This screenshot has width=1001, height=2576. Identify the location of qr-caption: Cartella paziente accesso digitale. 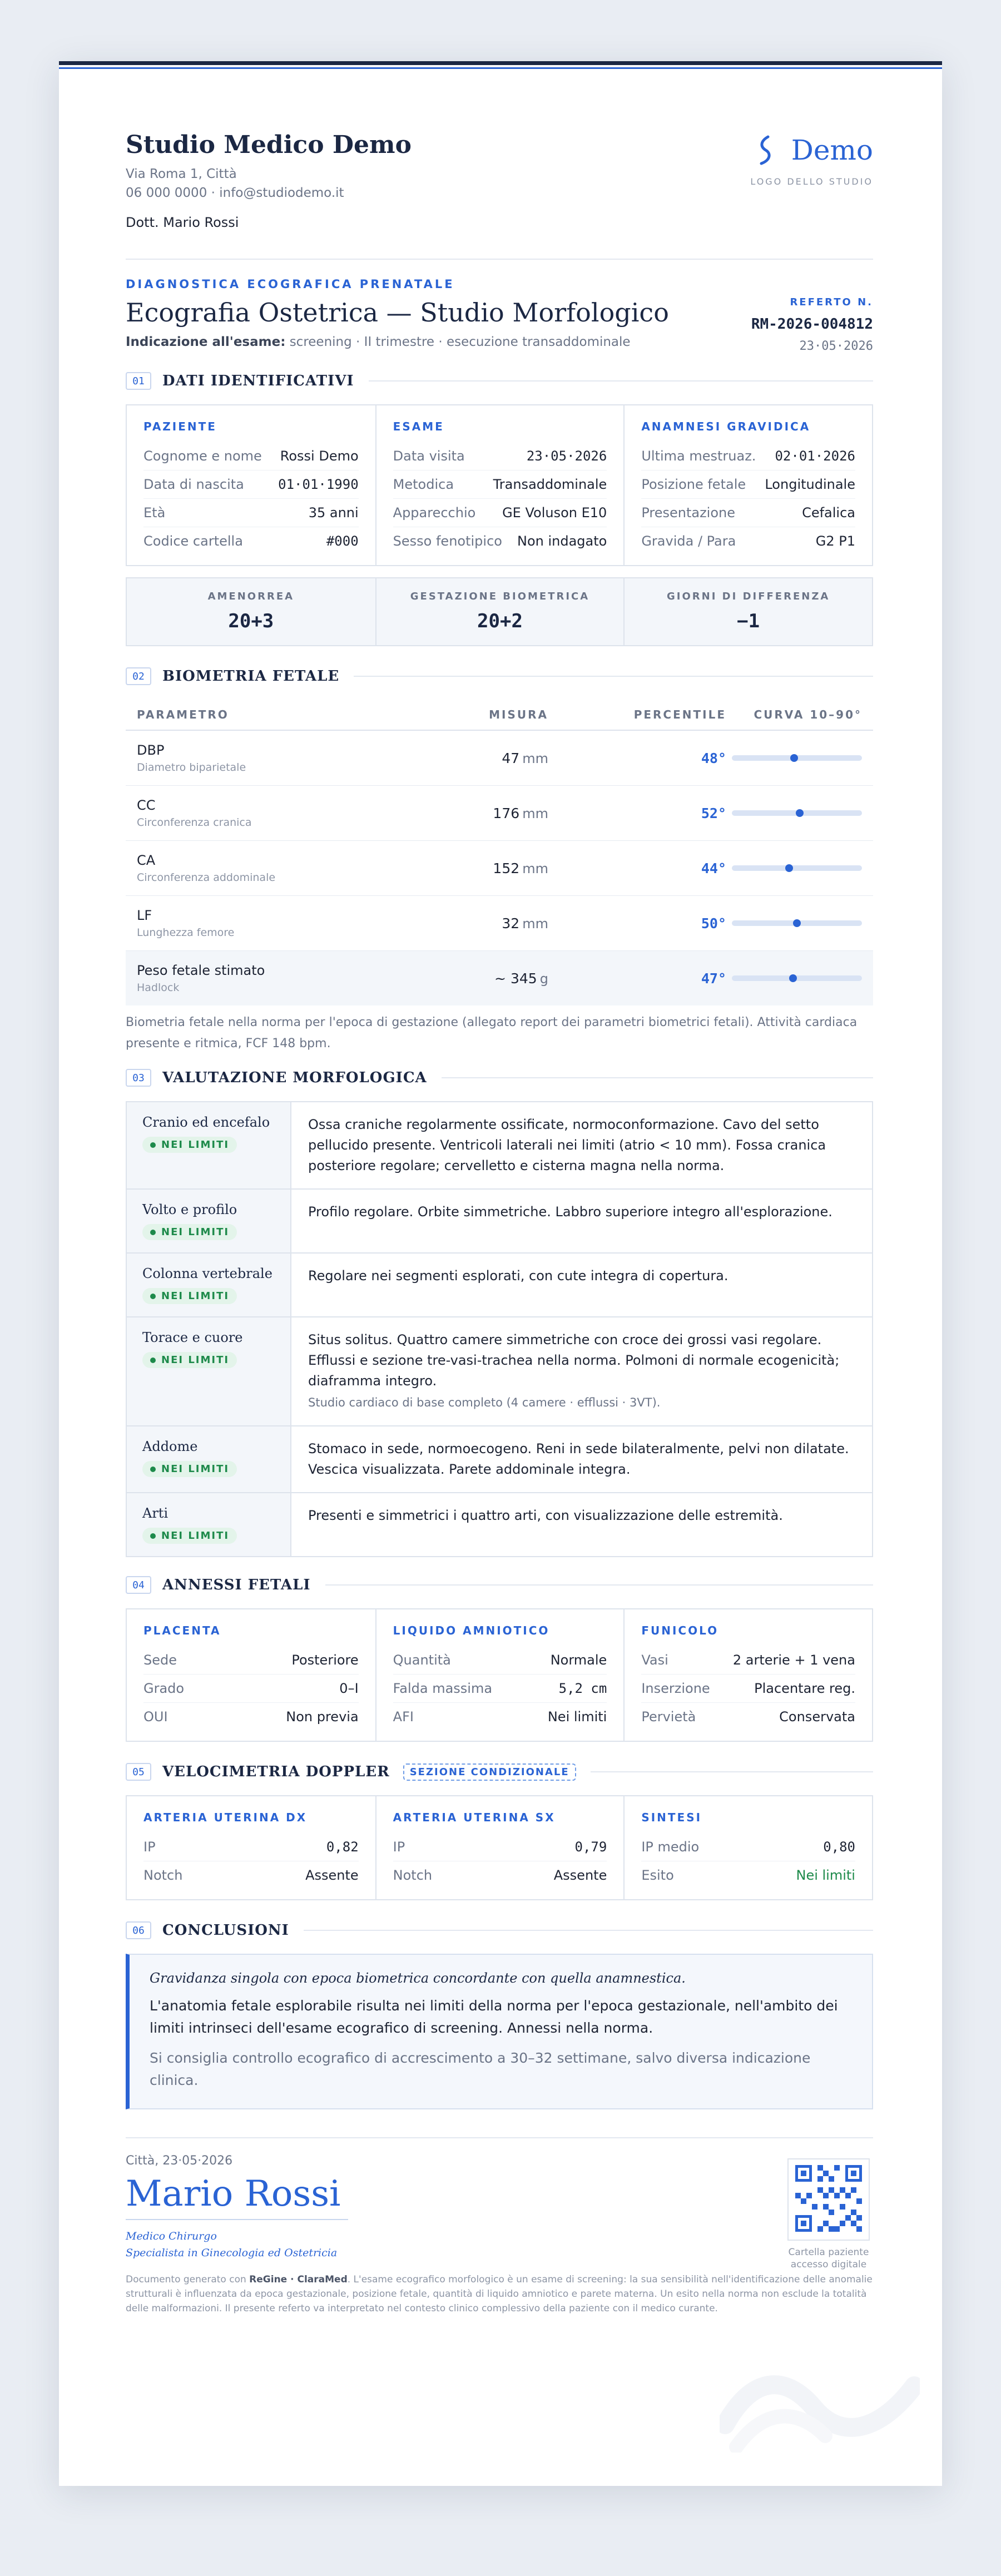
(828, 2258).